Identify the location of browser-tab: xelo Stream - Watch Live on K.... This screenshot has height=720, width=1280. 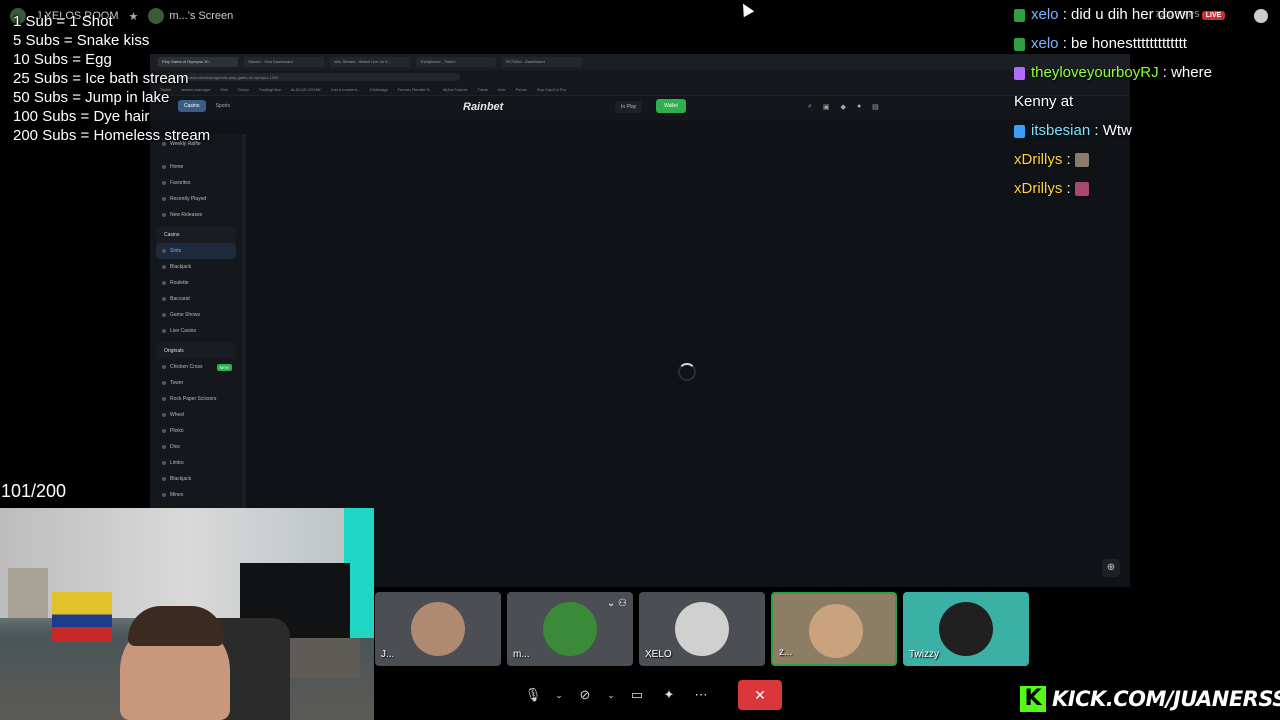
(370, 62).